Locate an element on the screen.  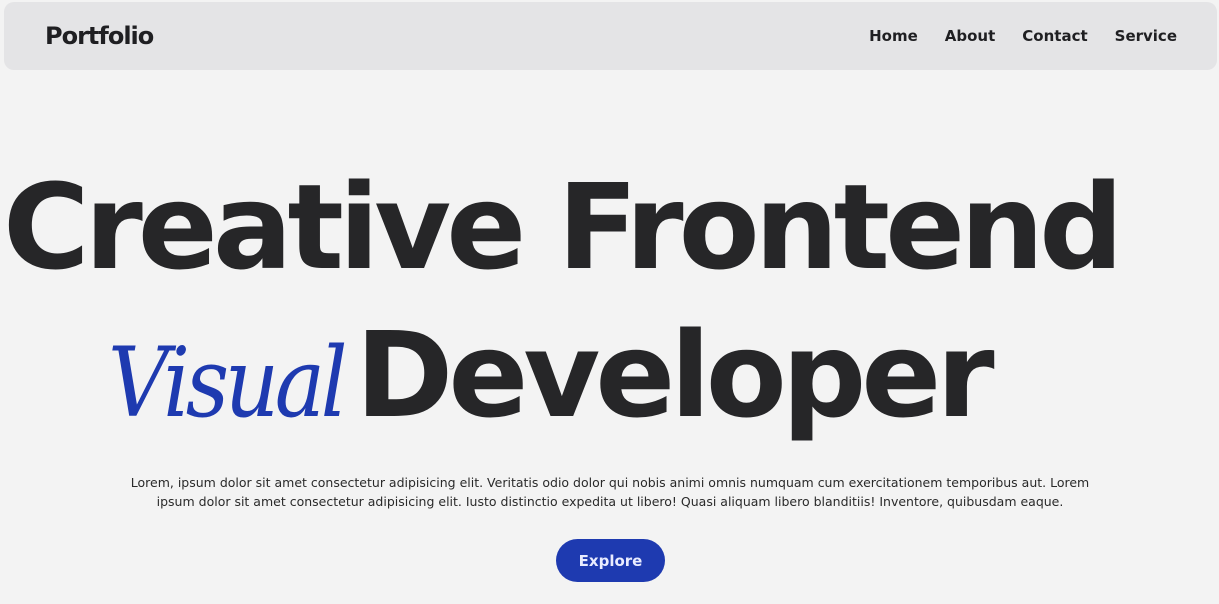
nav-item-contact: Contact is located at coordinates (1054, 36).